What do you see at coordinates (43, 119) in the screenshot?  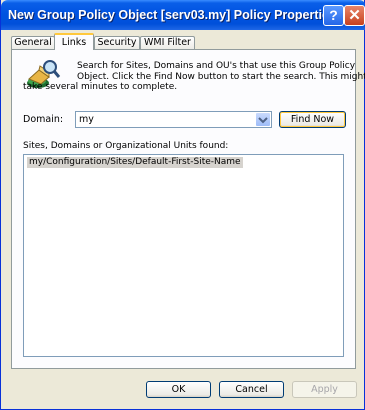 I see `domain-label: Domain:` at bounding box center [43, 119].